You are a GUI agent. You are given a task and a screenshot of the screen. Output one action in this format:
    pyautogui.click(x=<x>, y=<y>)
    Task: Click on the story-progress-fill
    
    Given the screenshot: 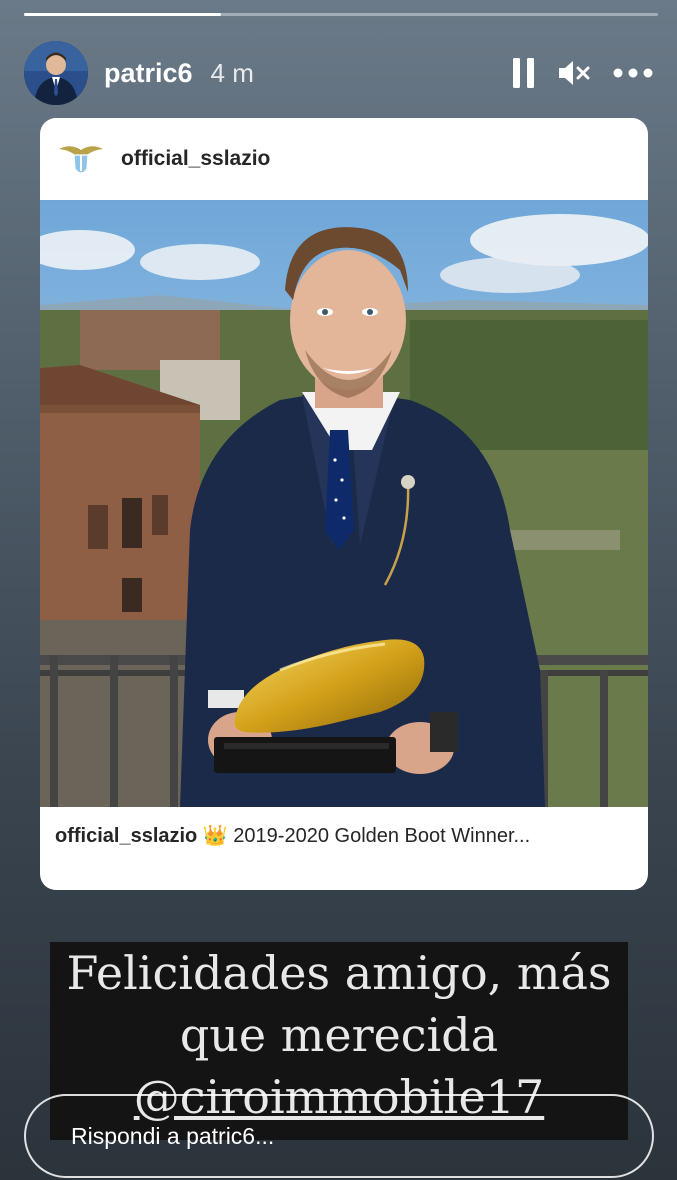 What is the action you would take?
    pyautogui.click(x=122, y=14)
    